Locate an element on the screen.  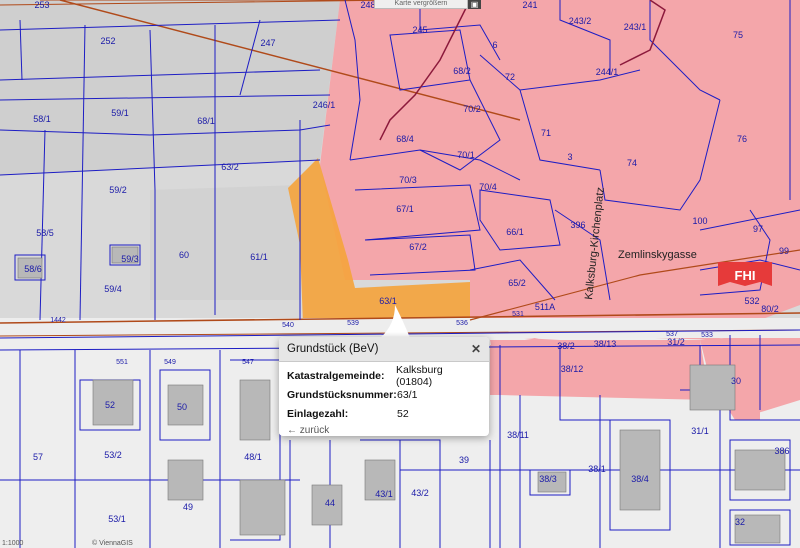
close-icon: ✕ is located at coordinates (476, 349).